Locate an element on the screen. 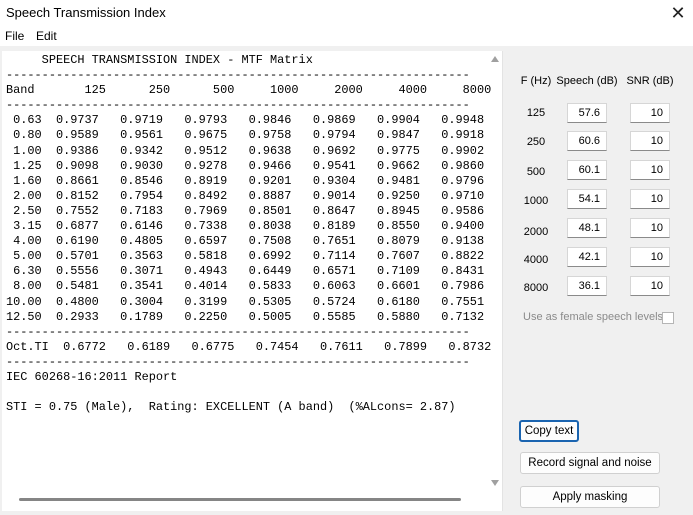 The image size is (693, 515). freq-label: 4000 is located at coordinates (536, 260).